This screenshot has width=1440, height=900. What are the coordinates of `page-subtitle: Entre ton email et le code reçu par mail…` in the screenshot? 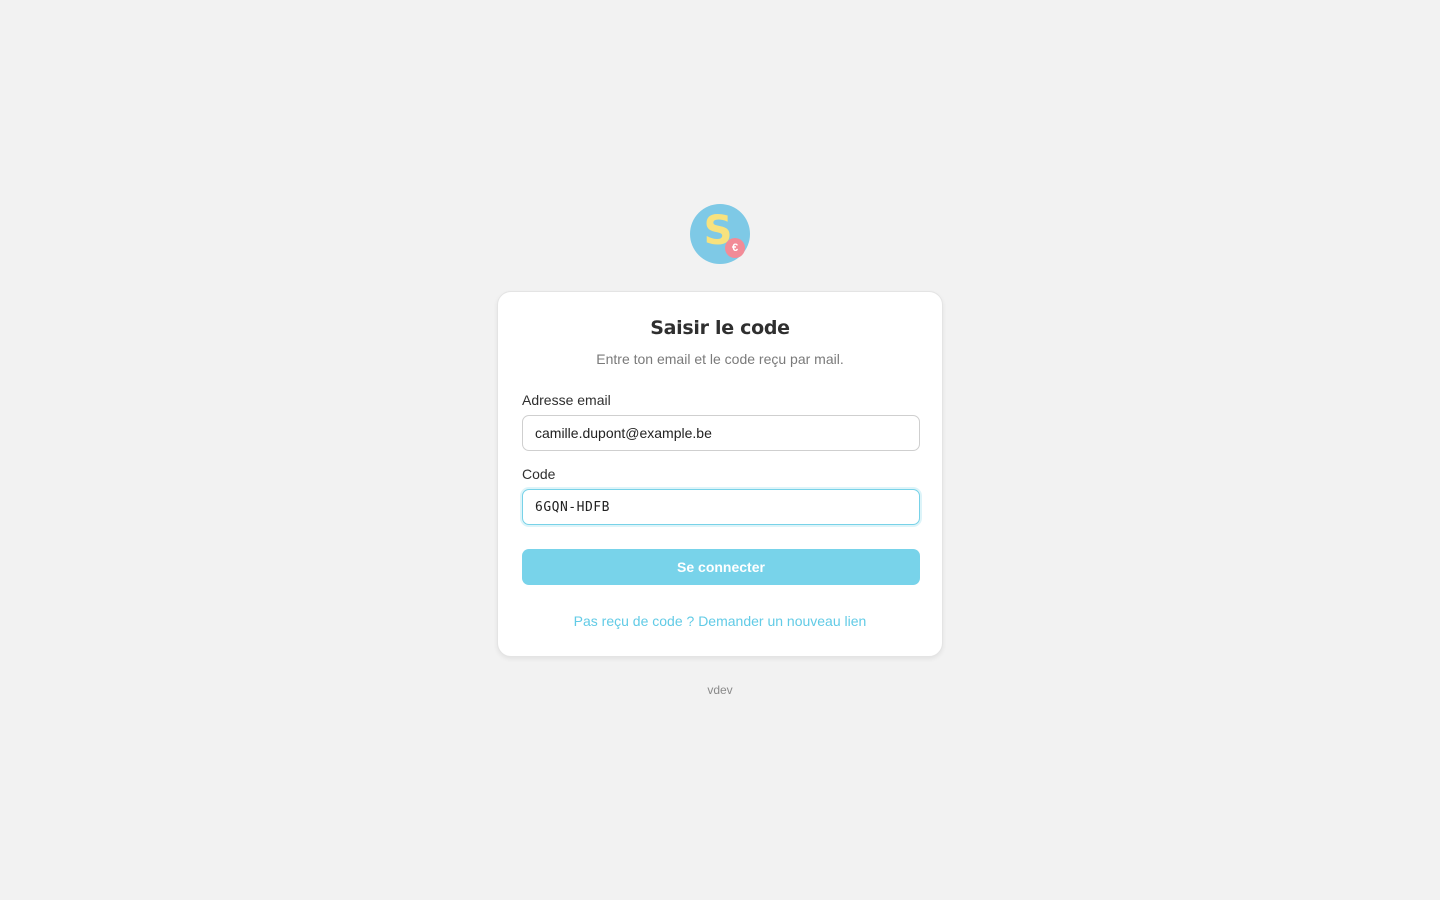 It's located at (720, 359).